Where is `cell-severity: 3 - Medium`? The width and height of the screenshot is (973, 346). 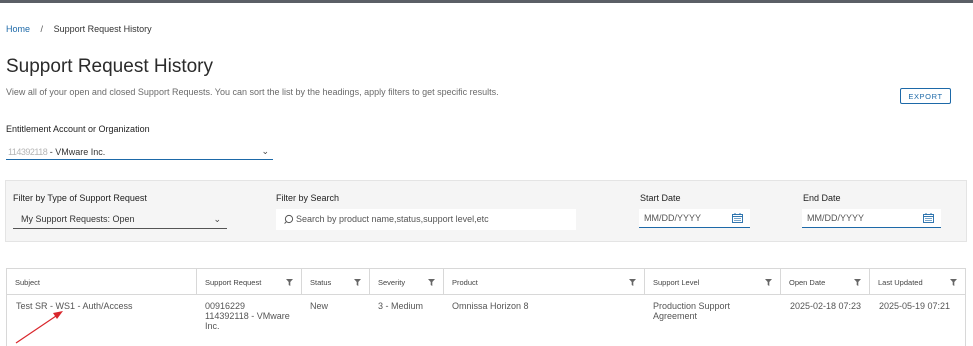 cell-severity: 3 - Medium is located at coordinates (401, 306).